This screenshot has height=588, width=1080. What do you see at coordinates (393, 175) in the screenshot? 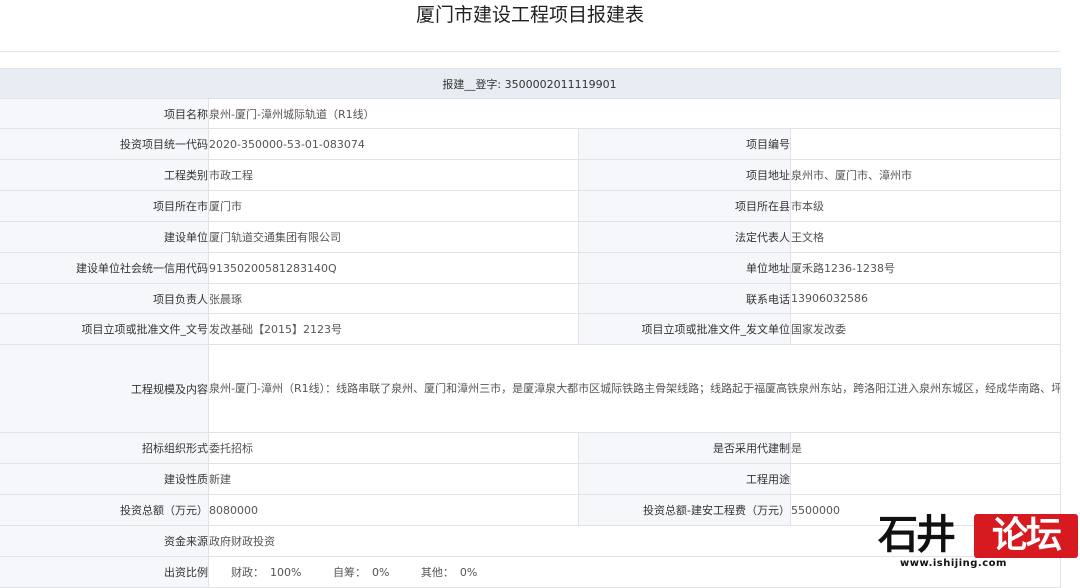
I see `category-value: 市政工程` at bounding box center [393, 175].